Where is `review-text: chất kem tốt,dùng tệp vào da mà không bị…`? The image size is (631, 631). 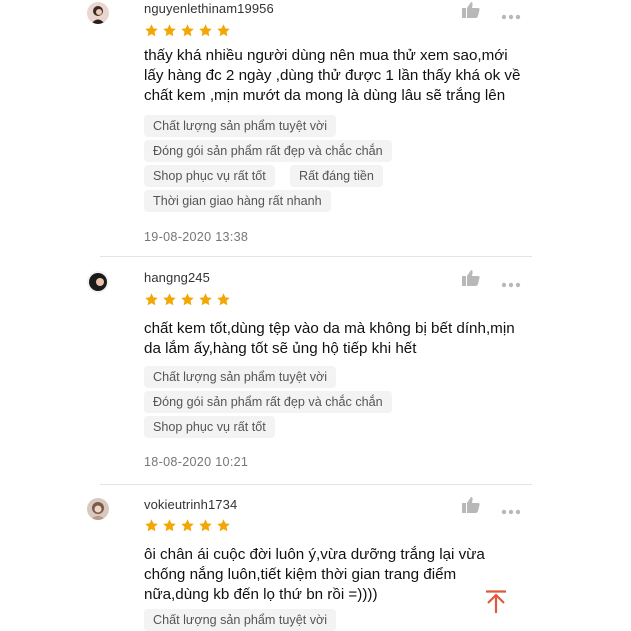 review-text: chất kem tốt,dùng tệp vào da mà không bị… is located at coordinates (334, 339).